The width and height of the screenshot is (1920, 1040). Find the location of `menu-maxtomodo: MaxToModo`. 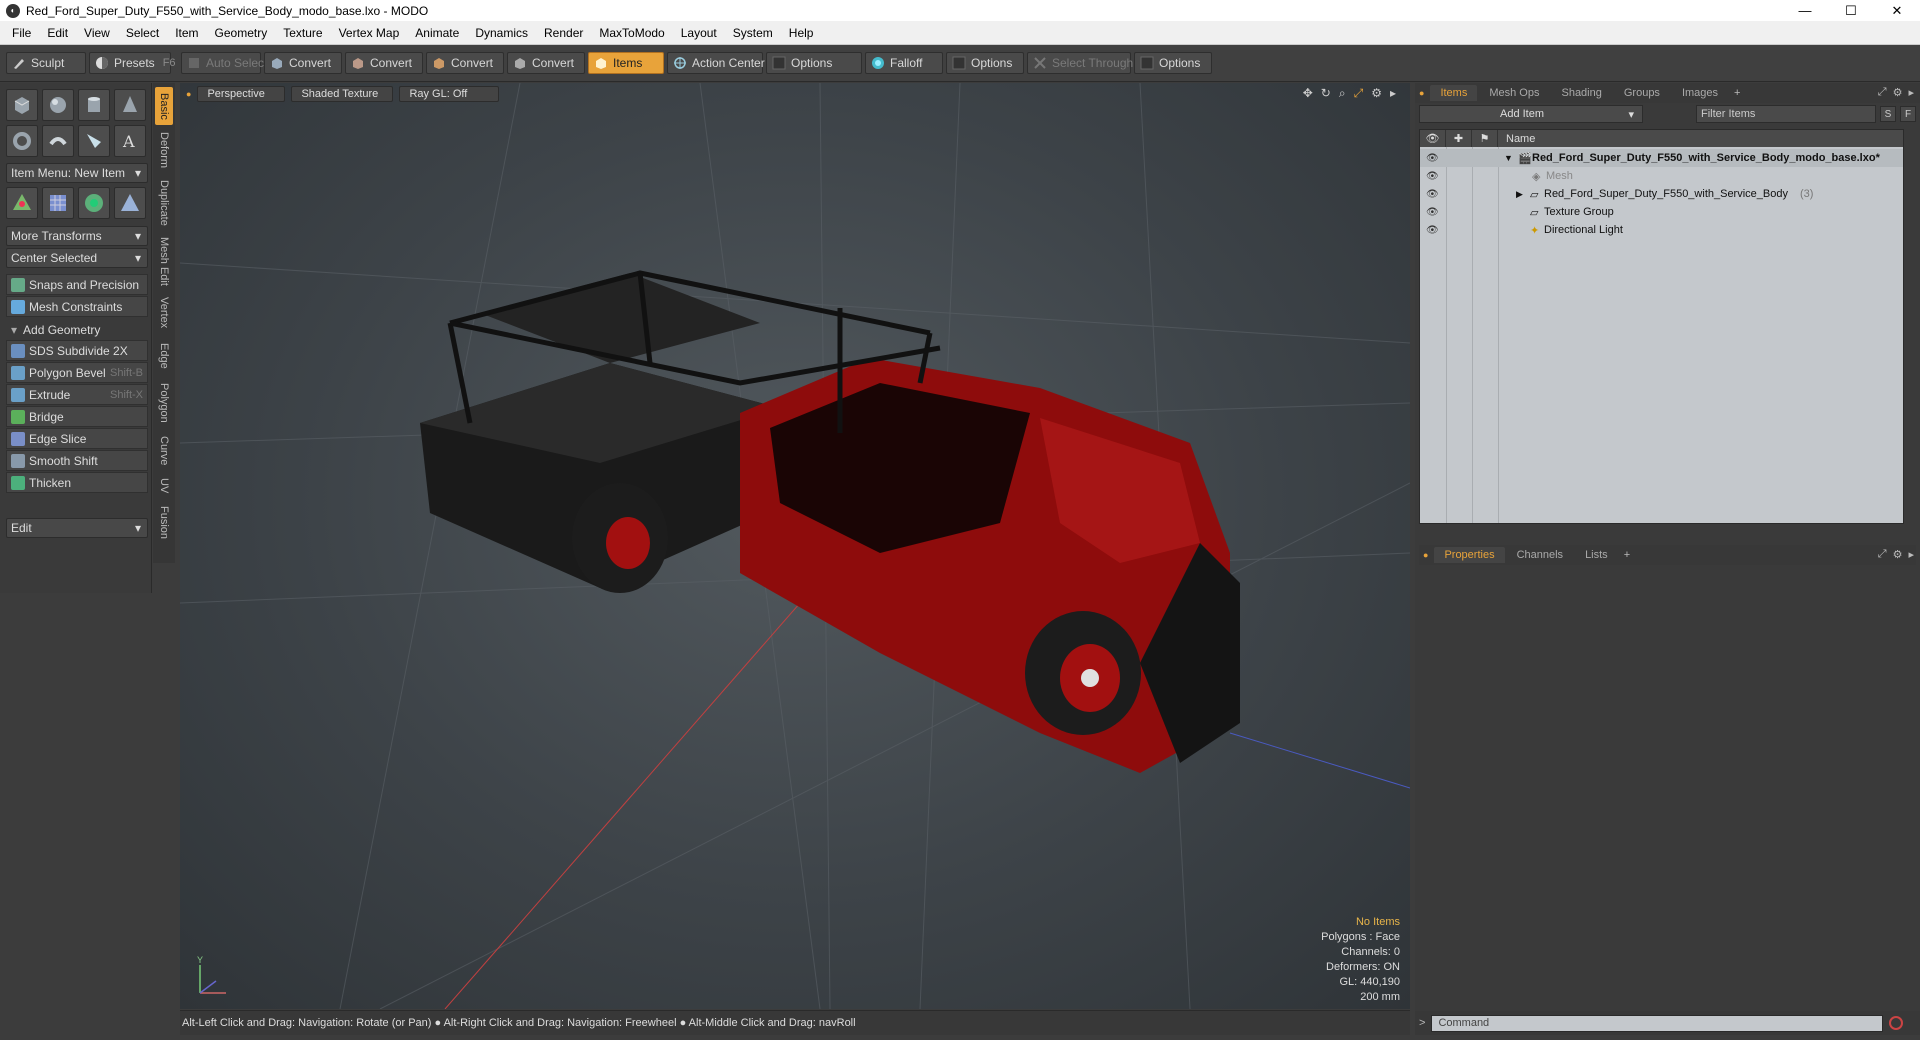

menu-maxtomodo: MaxToModo is located at coordinates (631, 33).